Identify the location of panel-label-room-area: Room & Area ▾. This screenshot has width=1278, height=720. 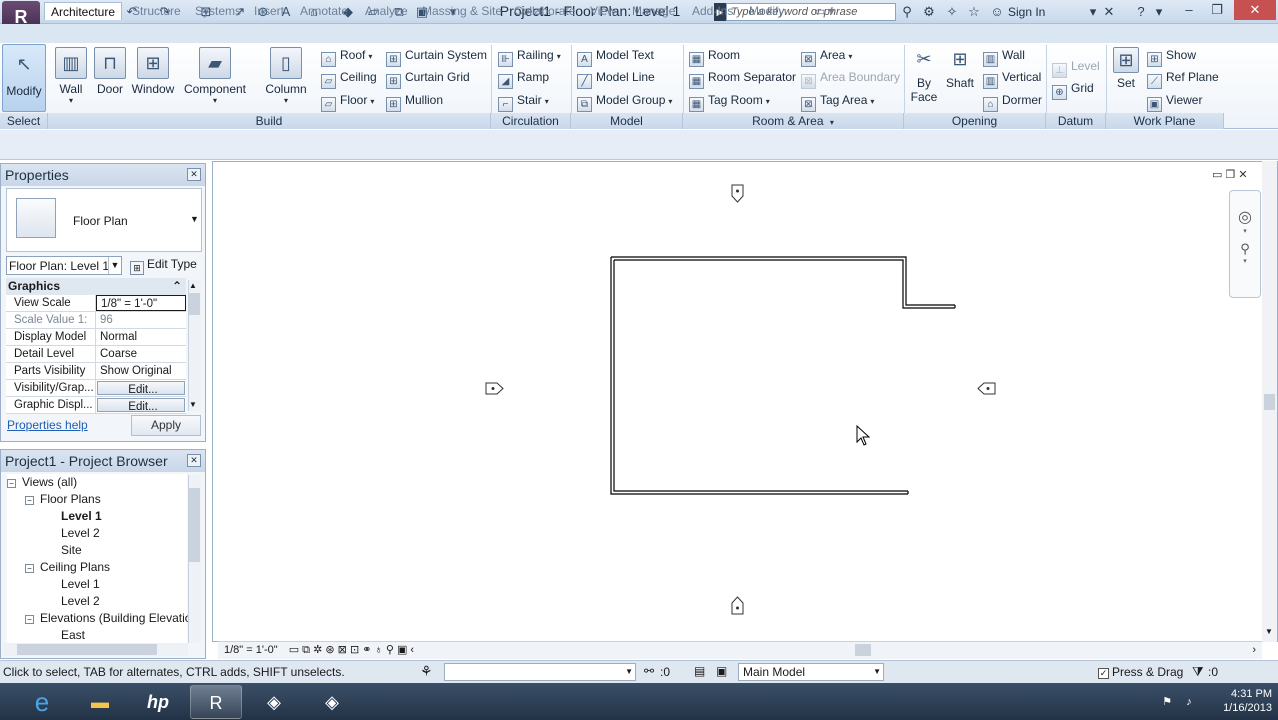
(793, 121).